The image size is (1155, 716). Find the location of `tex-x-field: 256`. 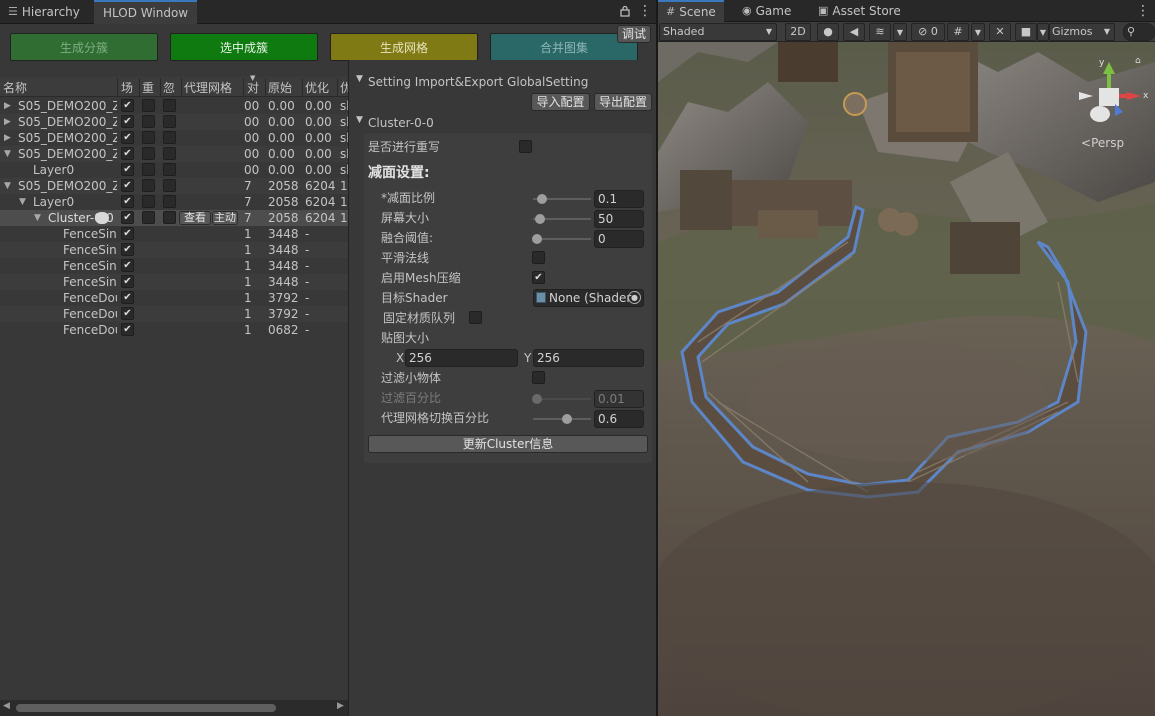

tex-x-field: 256 is located at coordinates (461, 358).